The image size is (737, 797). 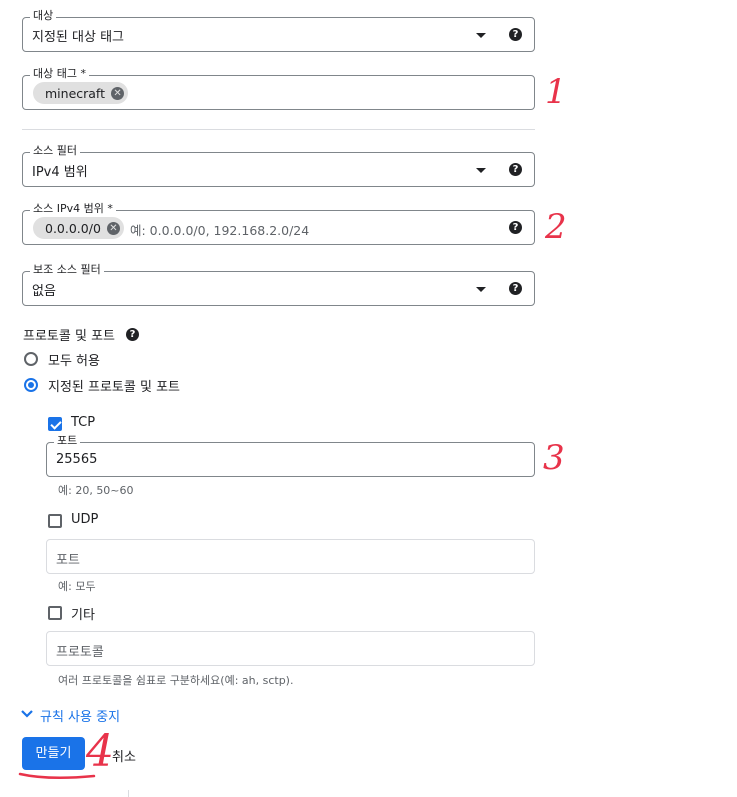 What do you see at coordinates (55, 424) in the screenshot?
I see `tcp-checkbox` at bounding box center [55, 424].